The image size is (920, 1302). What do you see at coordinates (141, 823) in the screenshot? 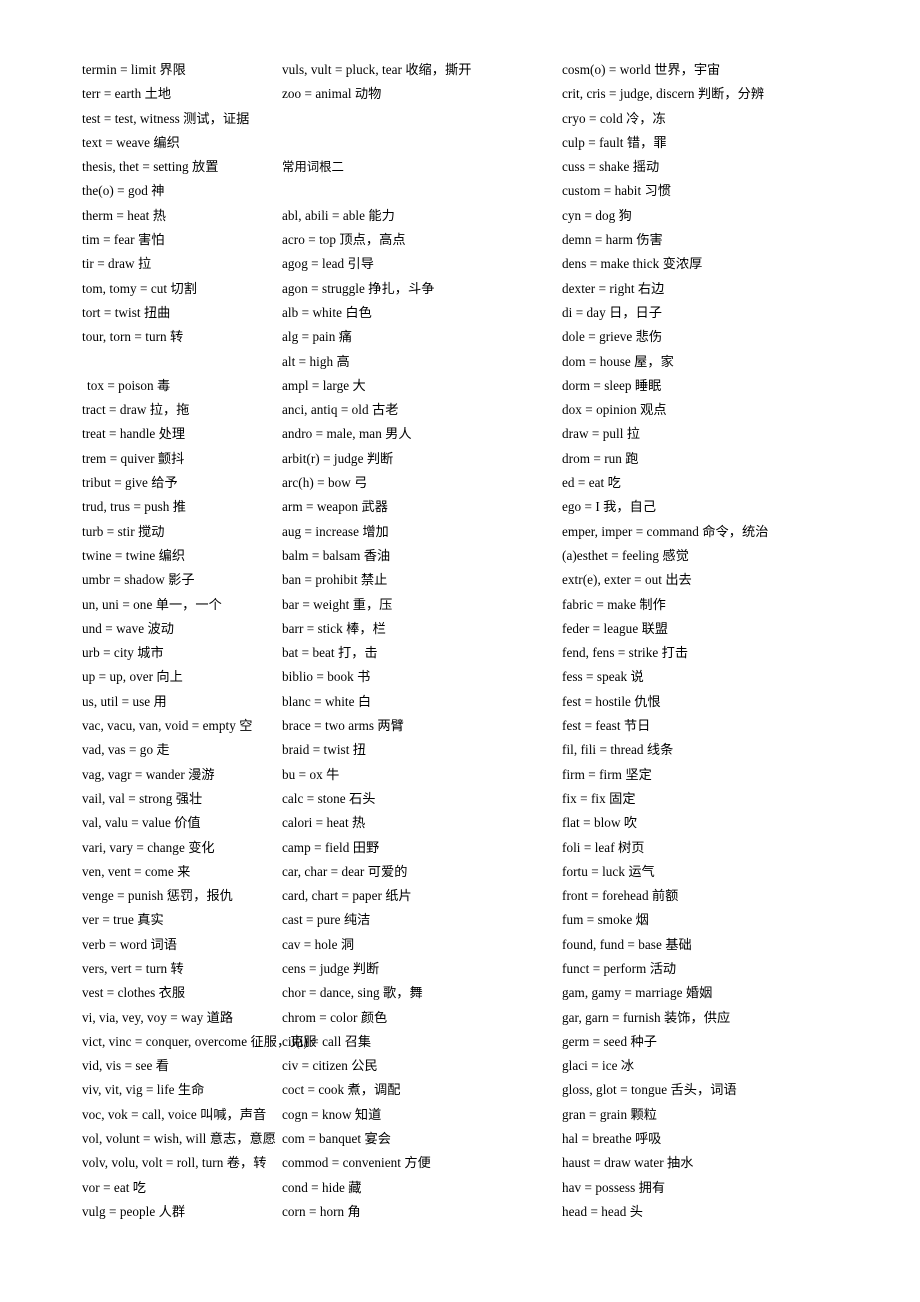
I see `root-entry: val, valu = value 价值` at bounding box center [141, 823].